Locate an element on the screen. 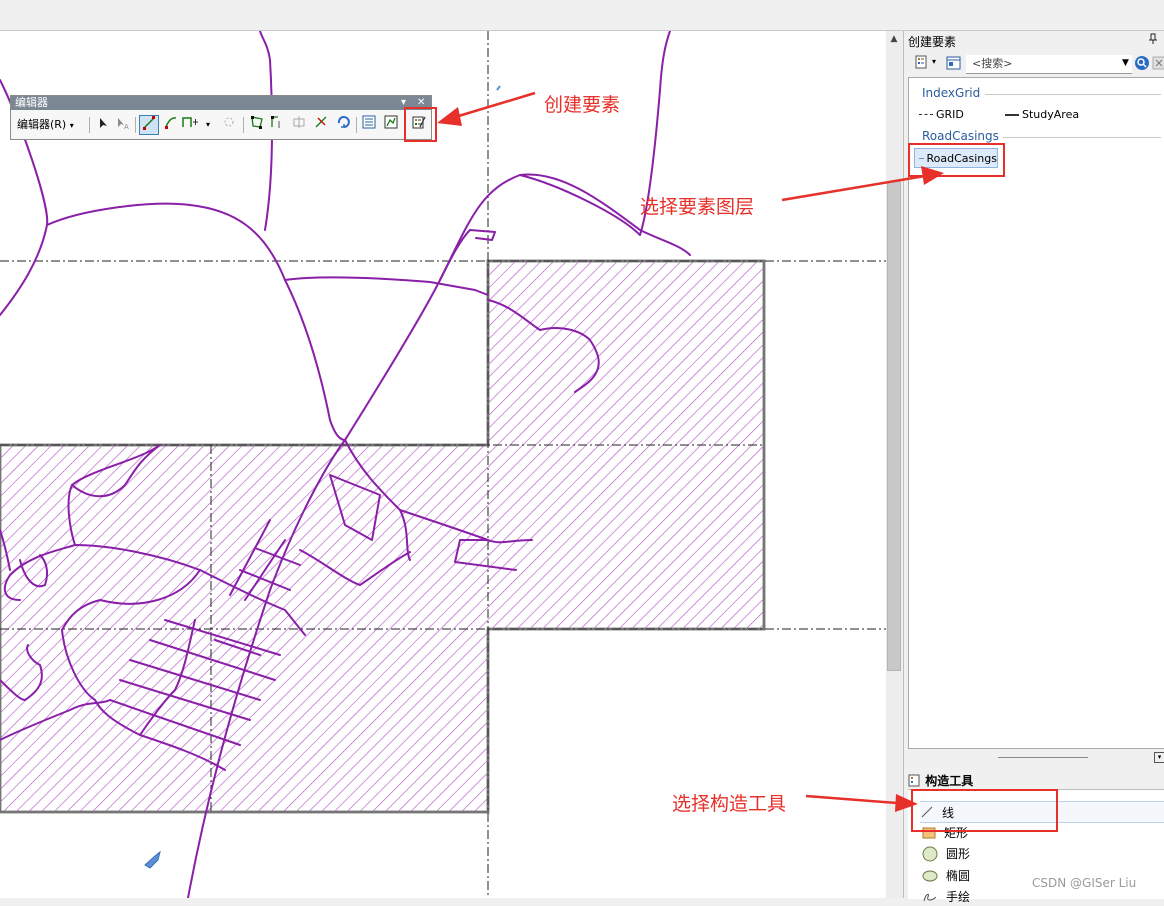 The width and height of the screenshot is (1164, 906). create-features-title: 创建要素 is located at coordinates (932, 42).